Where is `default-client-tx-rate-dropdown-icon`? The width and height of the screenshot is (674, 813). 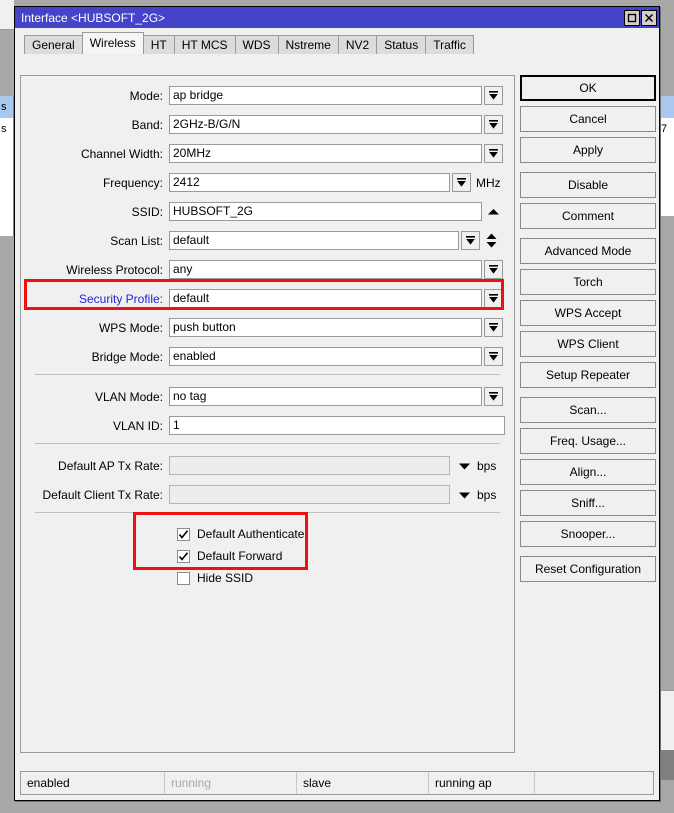 default-client-tx-rate-dropdown-icon is located at coordinates (464, 494).